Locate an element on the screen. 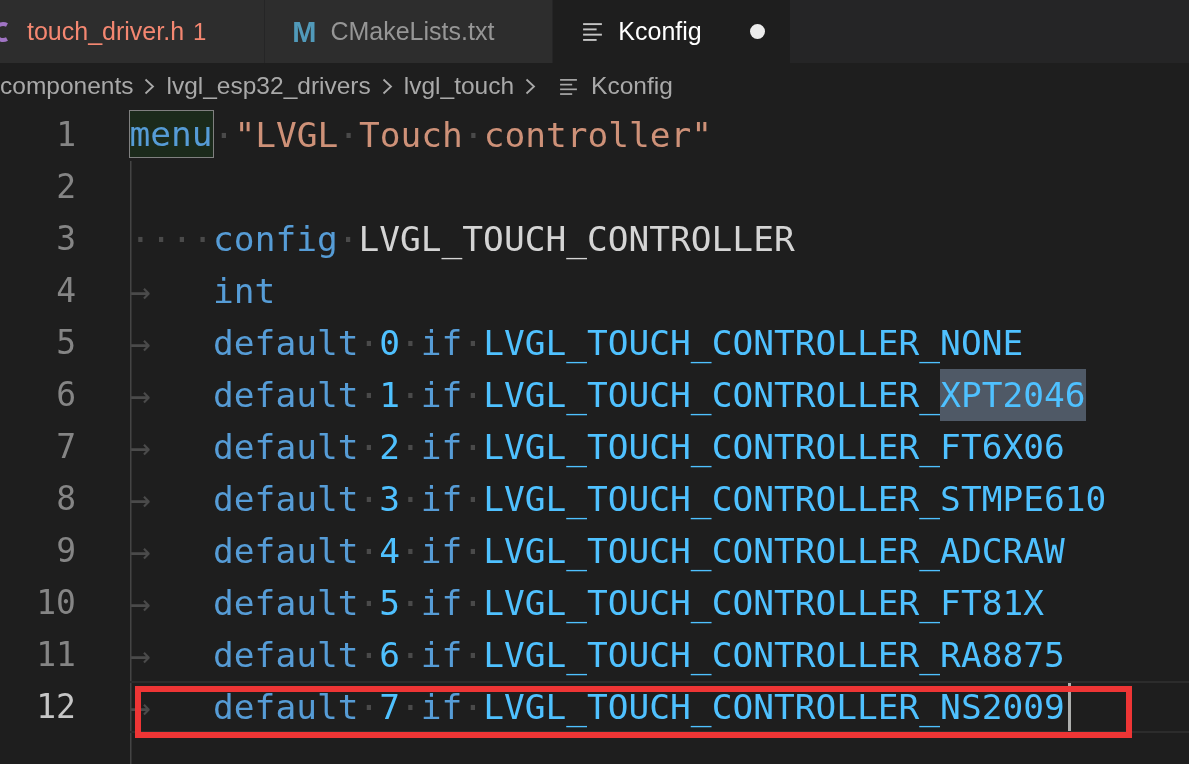 The width and height of the screenshot is (1189, 764). line-number: 2 is located at coordinates (65, 187).